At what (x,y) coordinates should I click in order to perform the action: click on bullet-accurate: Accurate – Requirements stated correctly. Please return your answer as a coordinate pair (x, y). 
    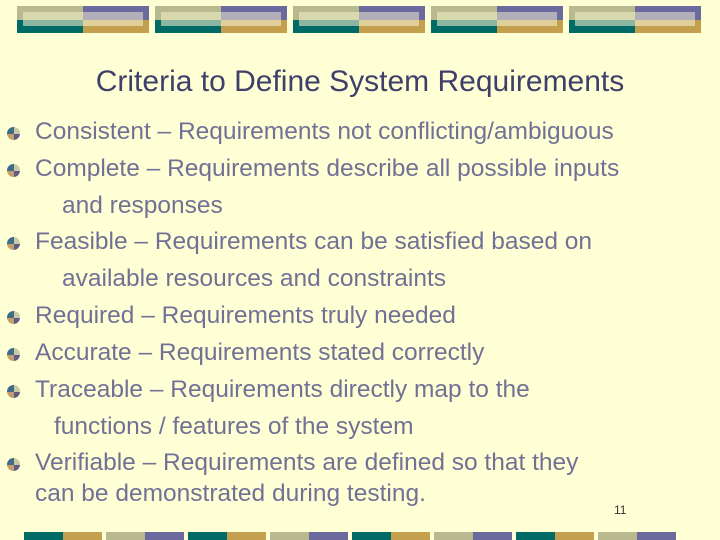
    Looking at the image, I should click on (260, 352).